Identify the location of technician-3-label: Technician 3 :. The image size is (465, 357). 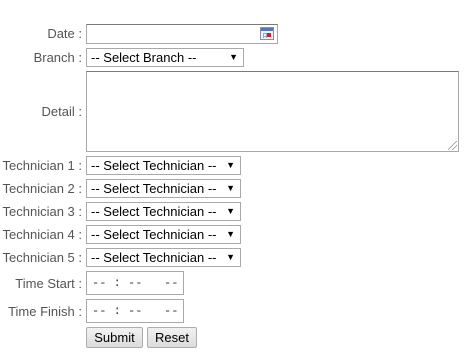
(42, 211).